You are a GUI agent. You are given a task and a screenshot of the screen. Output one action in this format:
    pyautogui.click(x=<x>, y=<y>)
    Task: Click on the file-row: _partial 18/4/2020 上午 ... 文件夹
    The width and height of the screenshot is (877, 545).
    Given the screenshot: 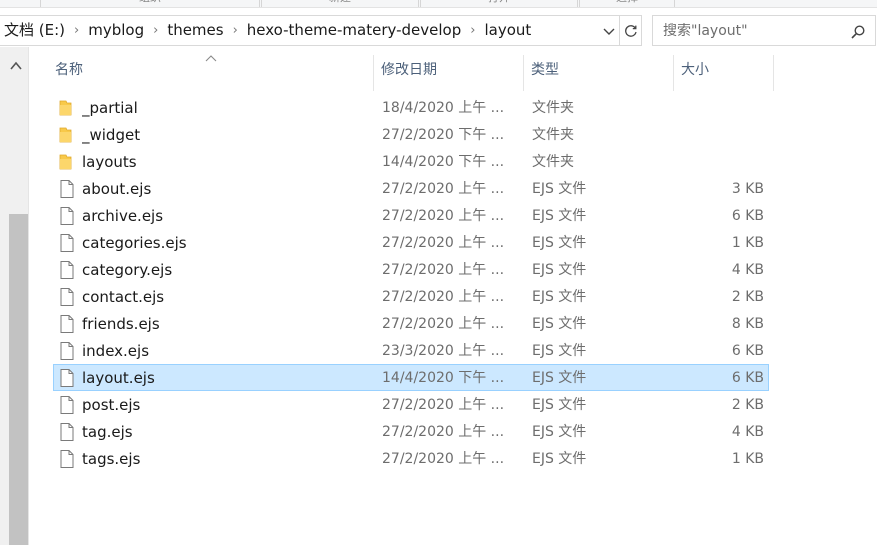 What is the action you would take?
    pyautogui.click(x=411, y=107)
    